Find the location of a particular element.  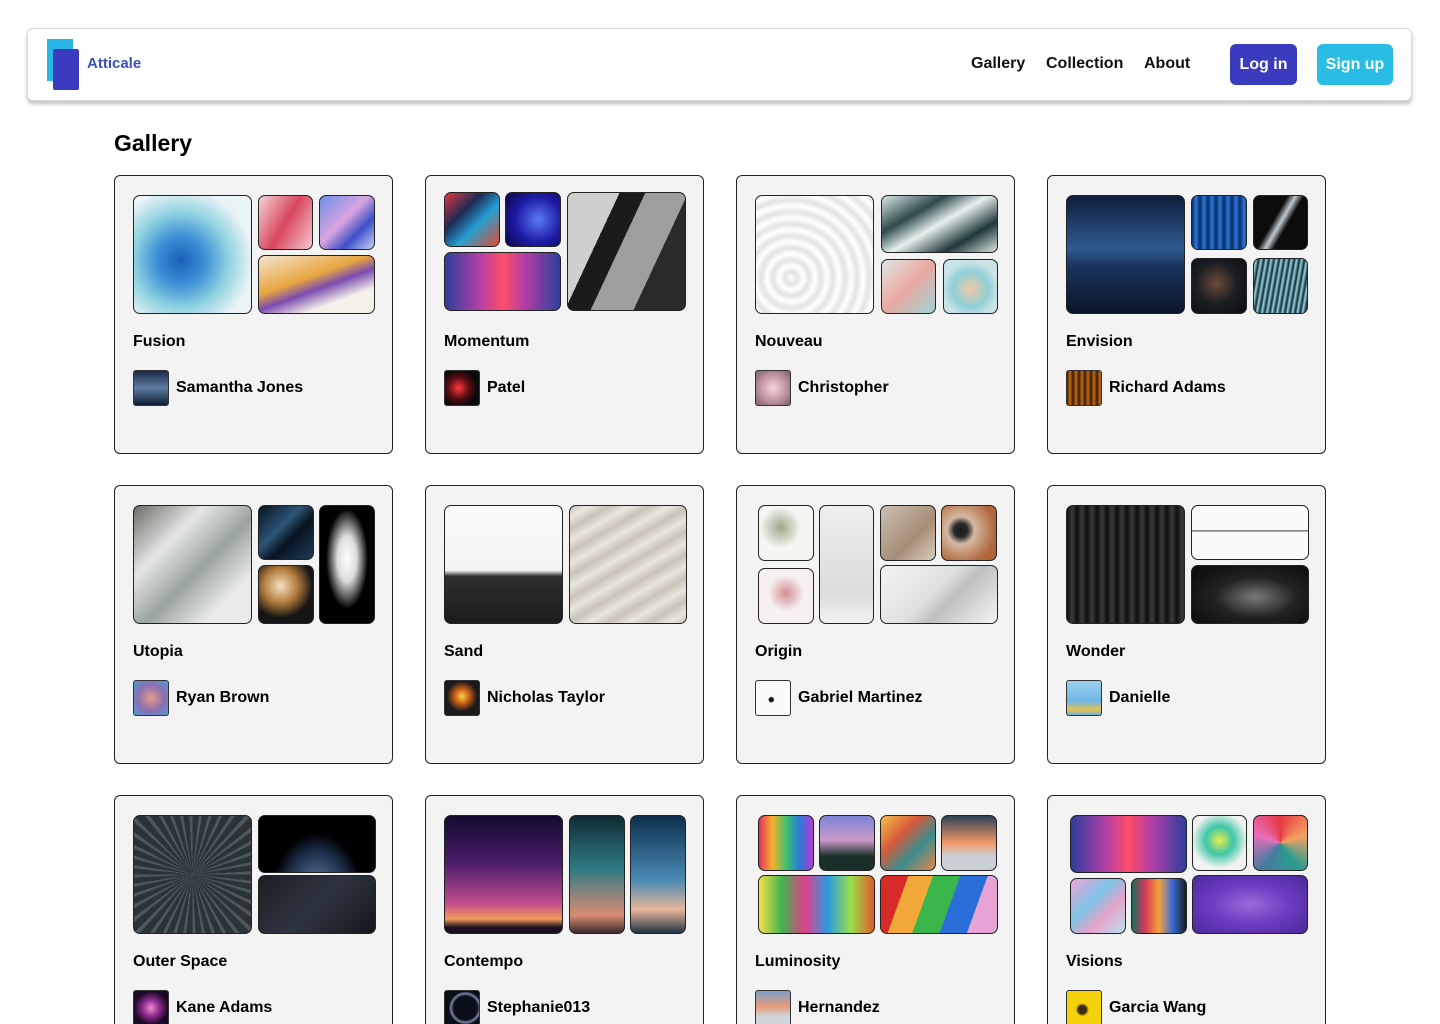

collection-title: Luminosity is located at coordinates (798, 961).